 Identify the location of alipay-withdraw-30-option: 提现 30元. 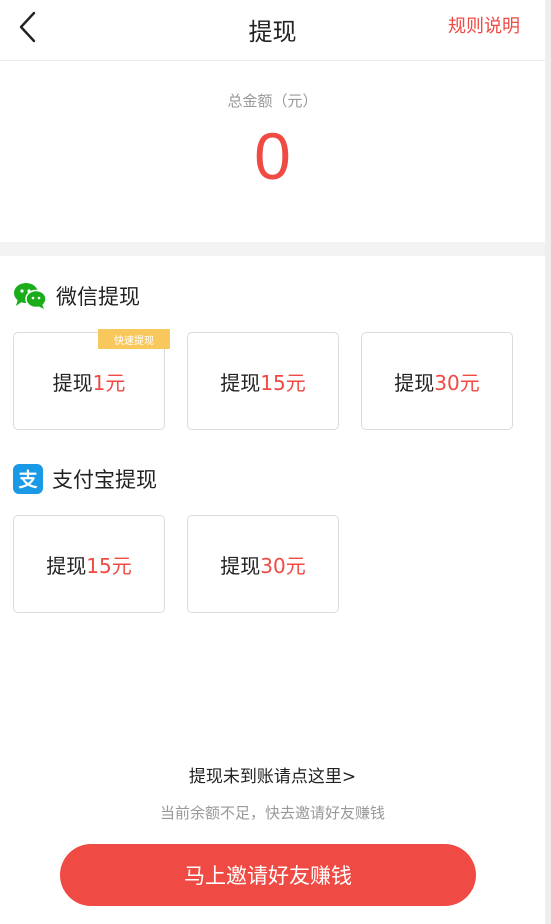
(263, 564).